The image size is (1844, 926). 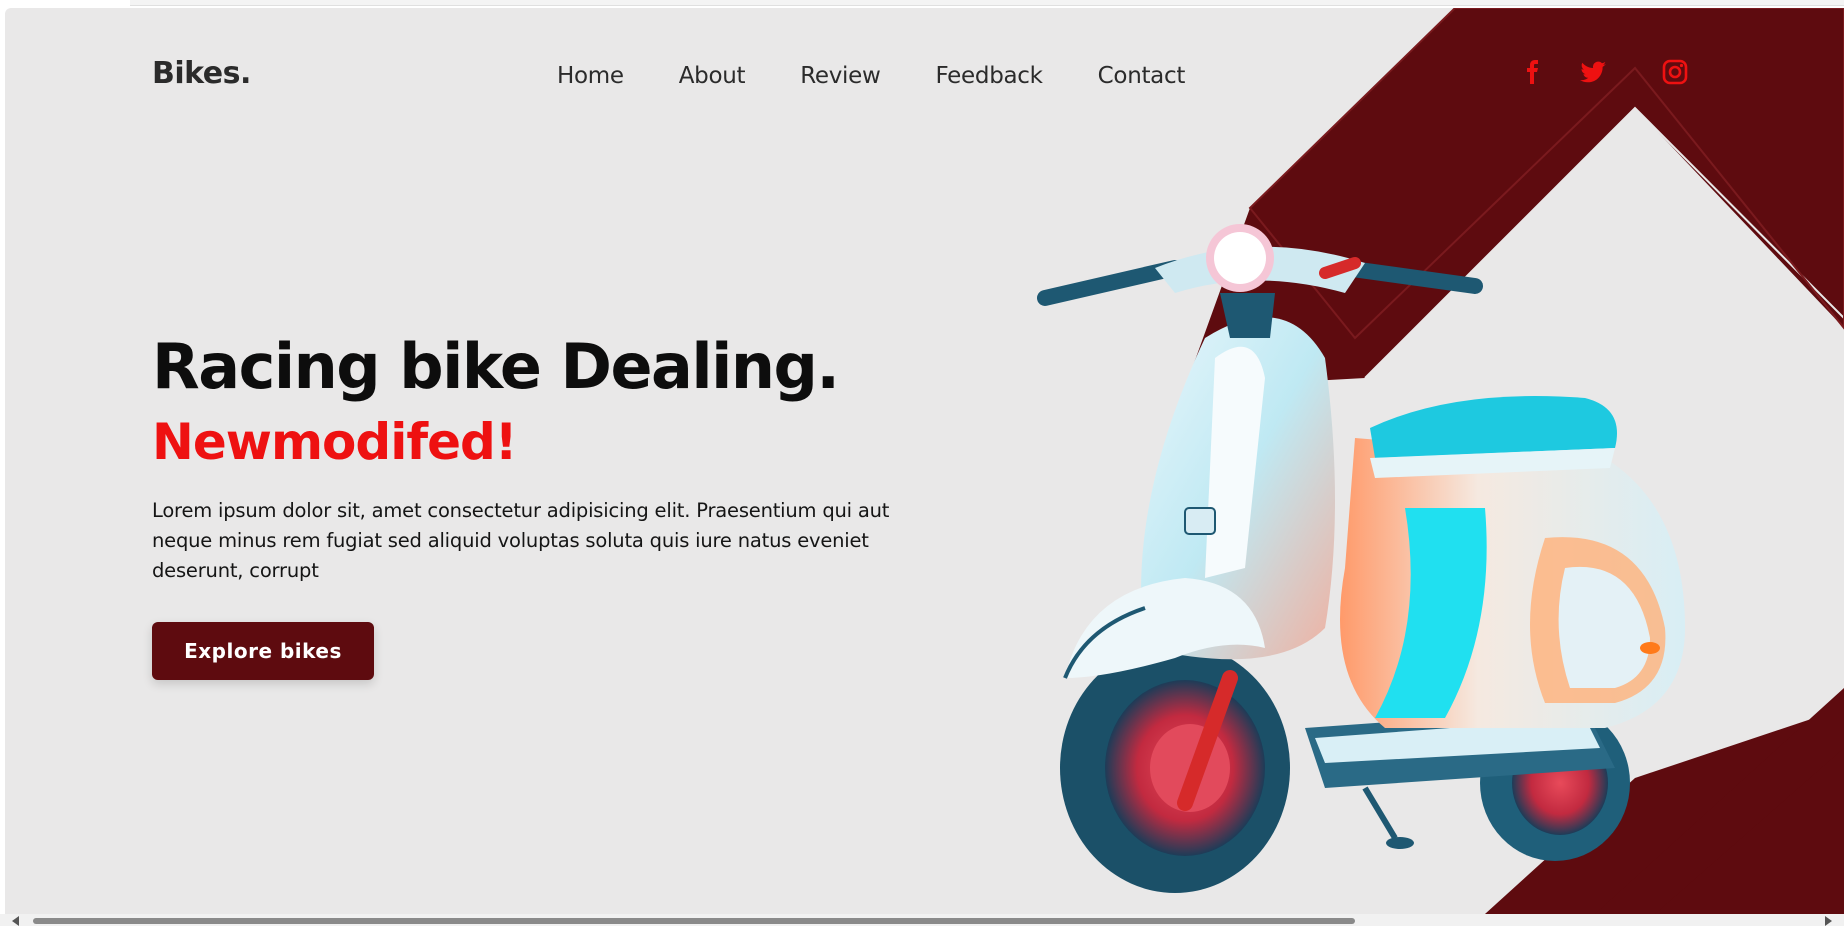 What do you see at coordinates (1675, 72) in the screenshot?
I see `instagram-icon` at bounding box center [1675, 72].